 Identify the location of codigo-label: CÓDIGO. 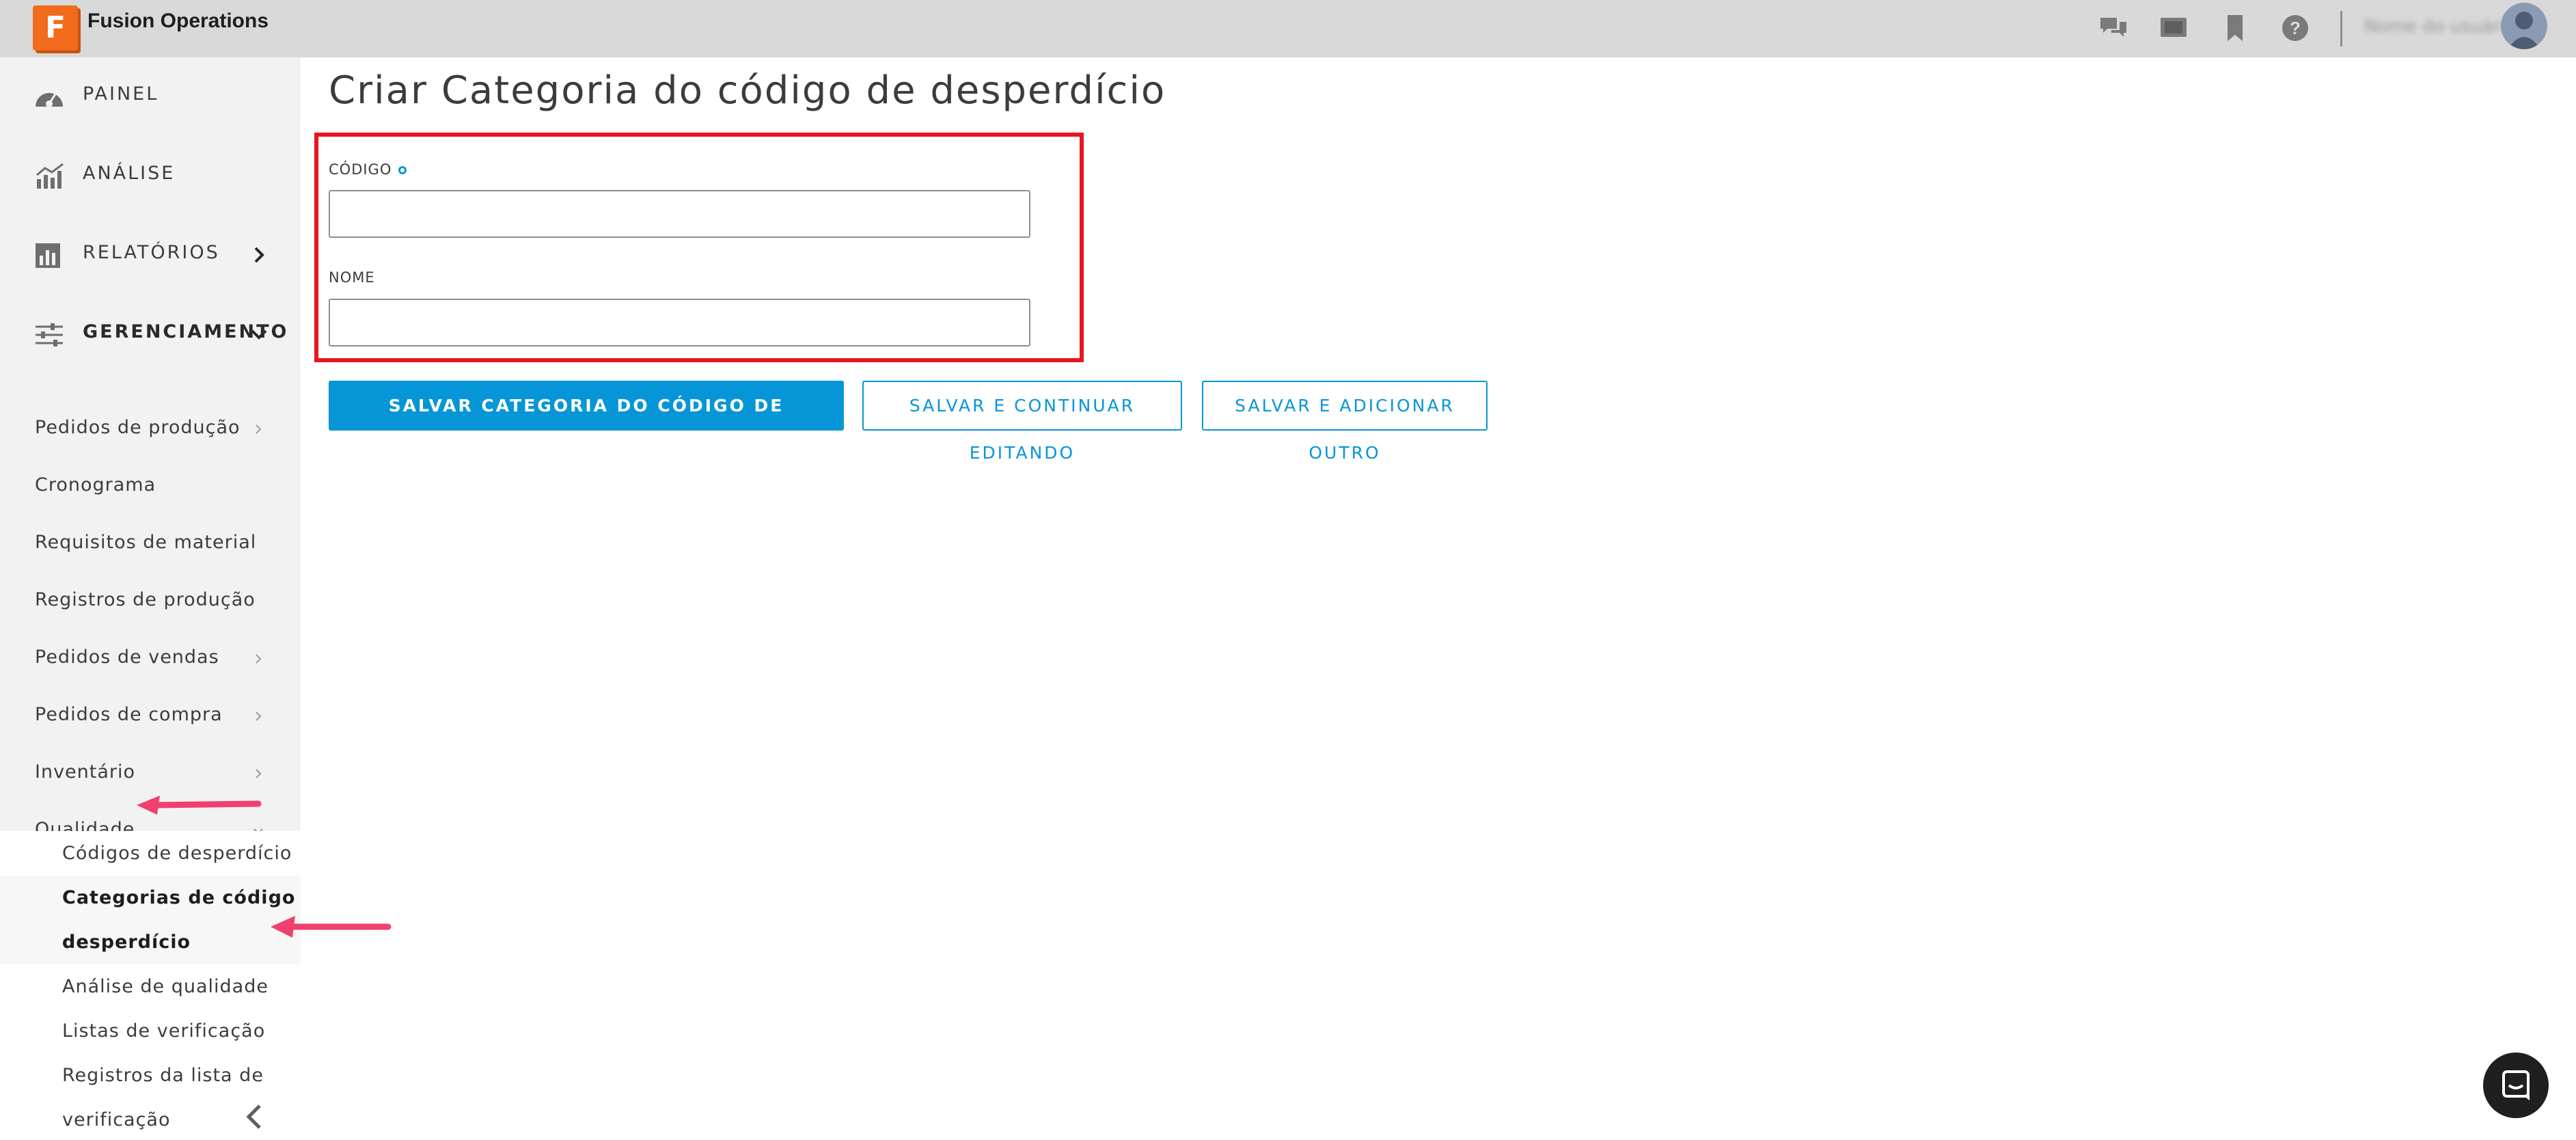
(368, 169).